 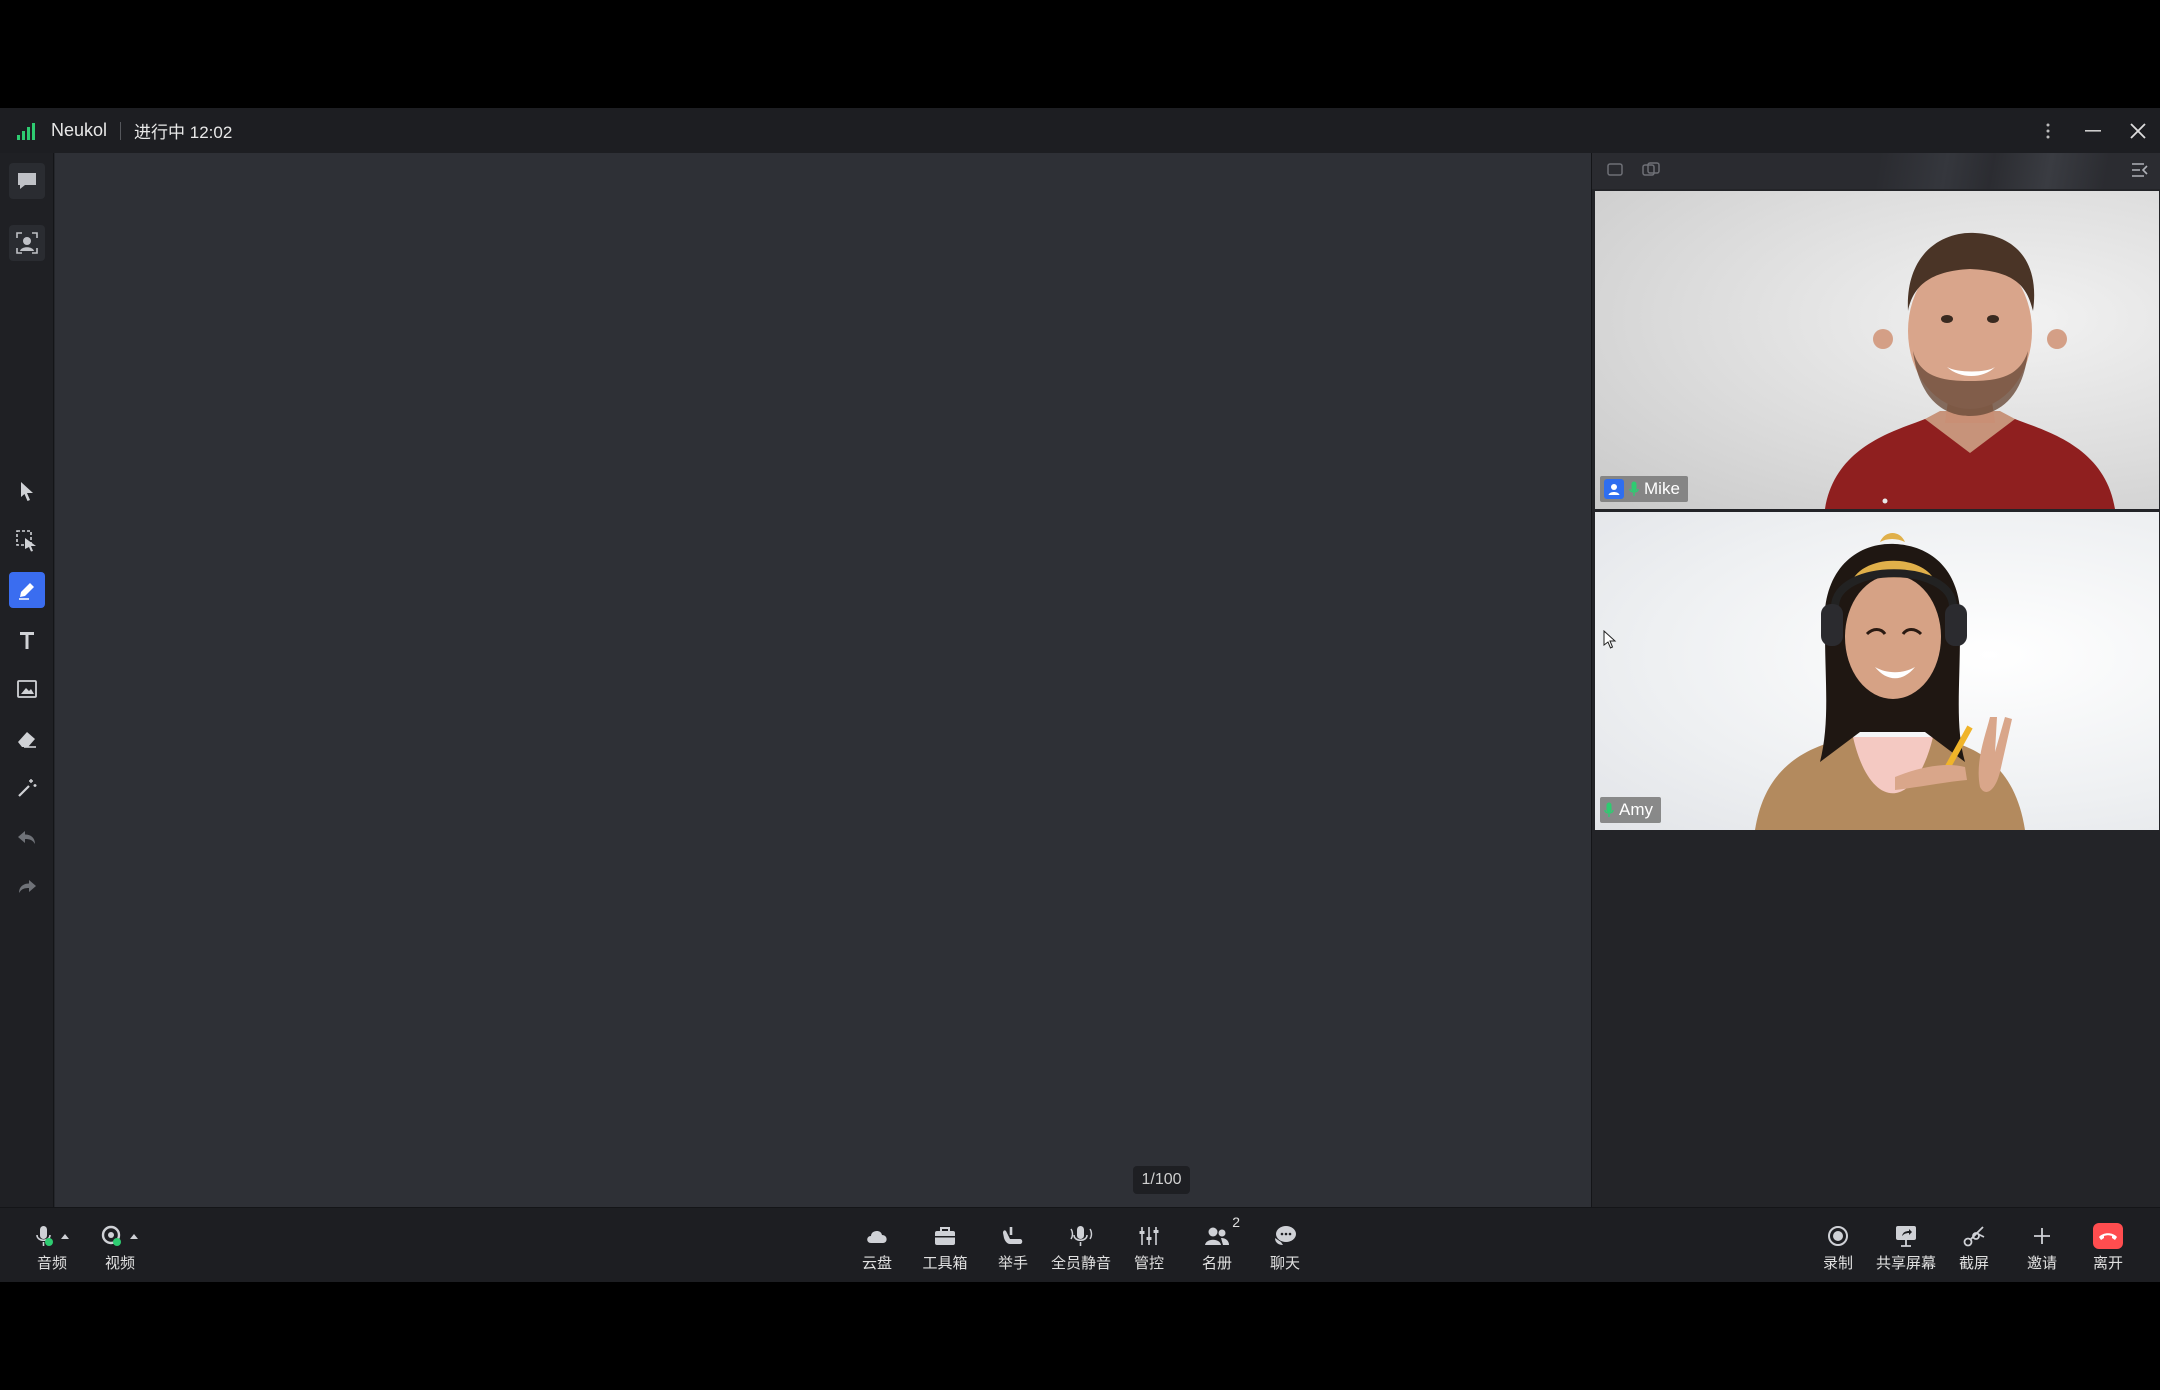 I want to click on screenshot-label: 截屏, so click(x=1973, y=1263).